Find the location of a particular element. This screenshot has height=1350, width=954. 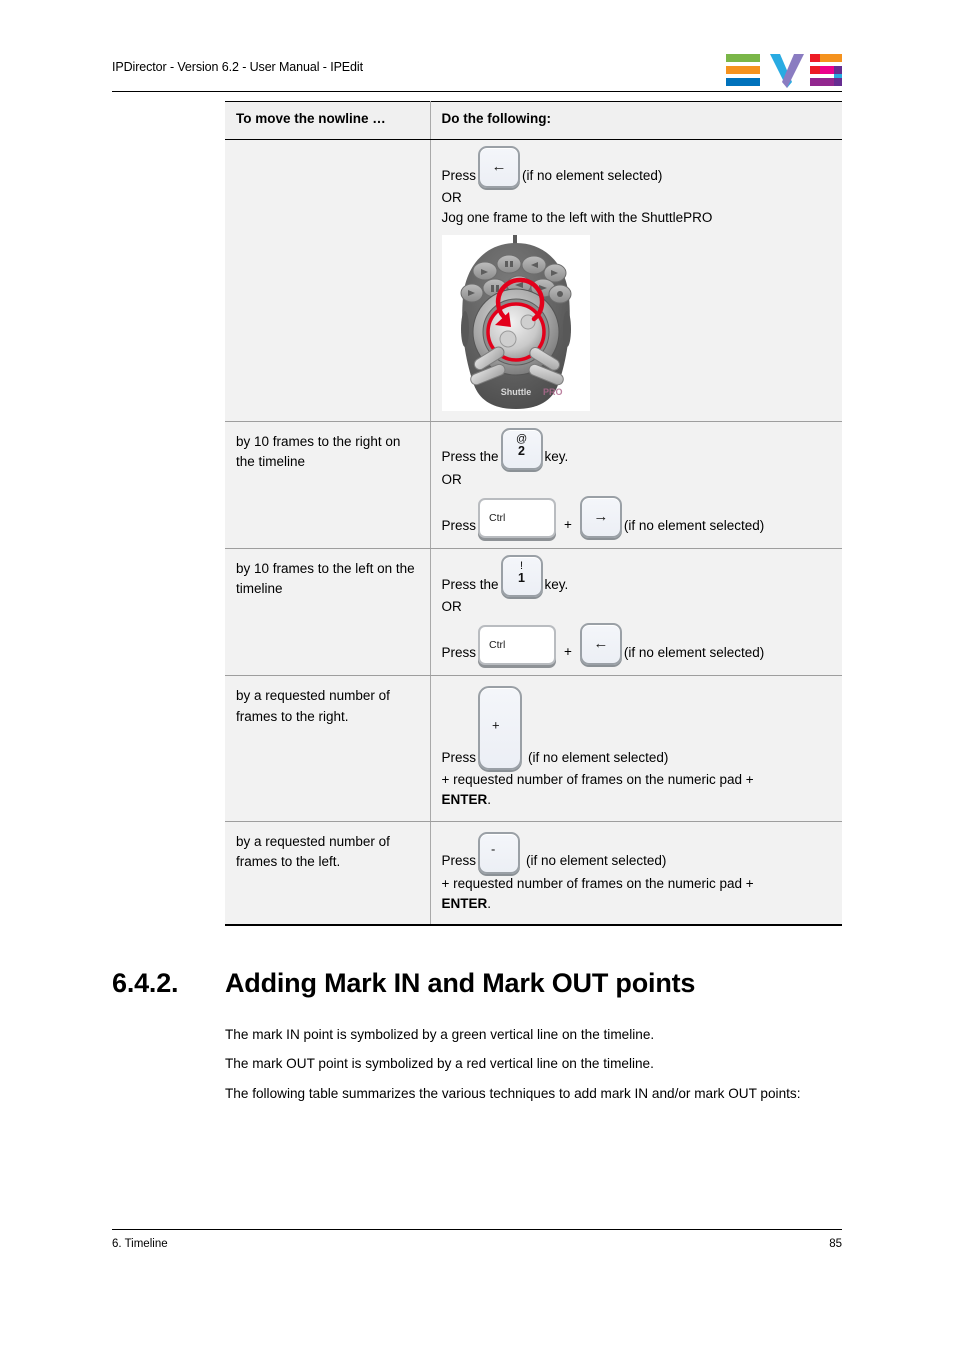

table-header-row: To move the nowline … Do the following: is located at coordinates (533, 120).